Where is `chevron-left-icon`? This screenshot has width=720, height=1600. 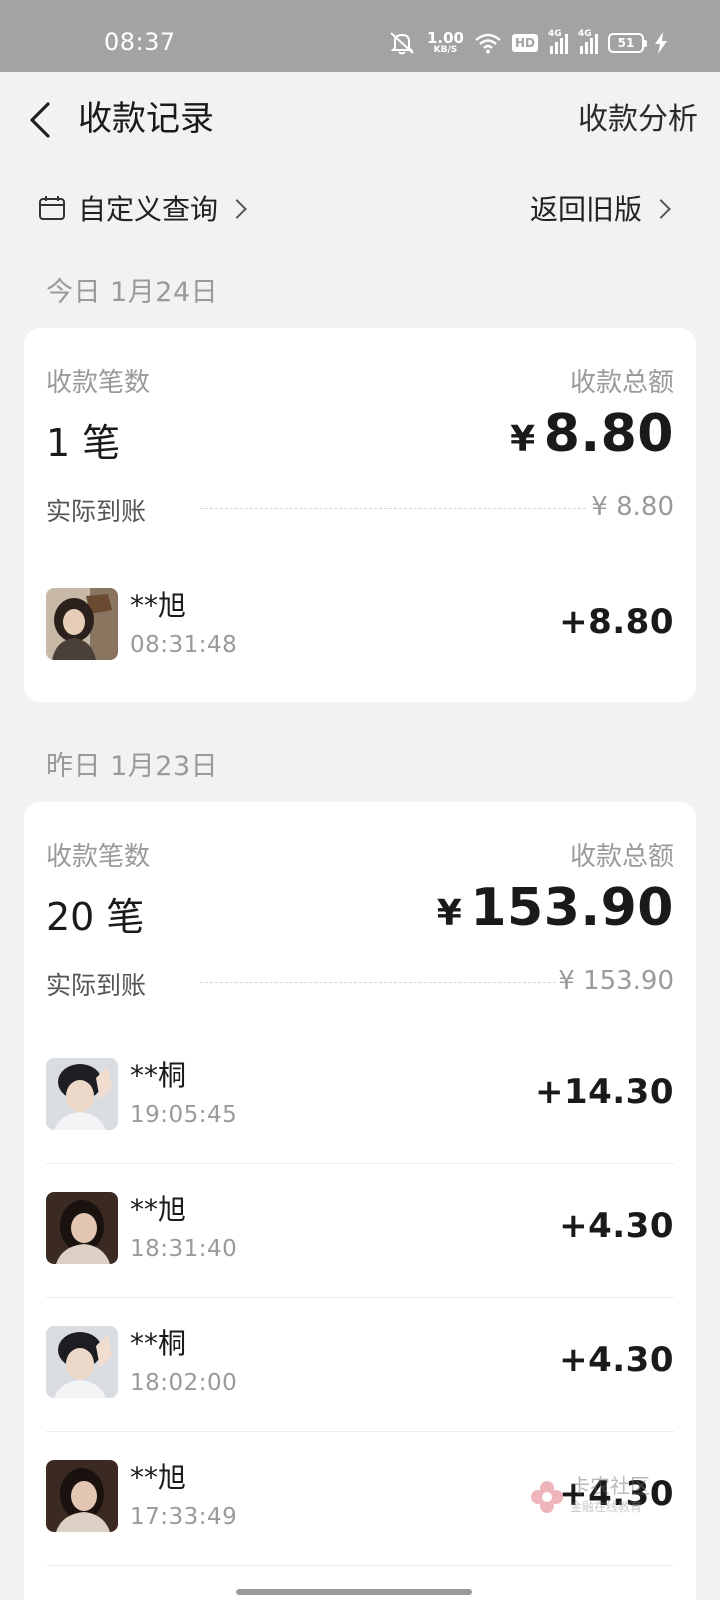 chevron-left-icon is located at coordinates (40, 120).